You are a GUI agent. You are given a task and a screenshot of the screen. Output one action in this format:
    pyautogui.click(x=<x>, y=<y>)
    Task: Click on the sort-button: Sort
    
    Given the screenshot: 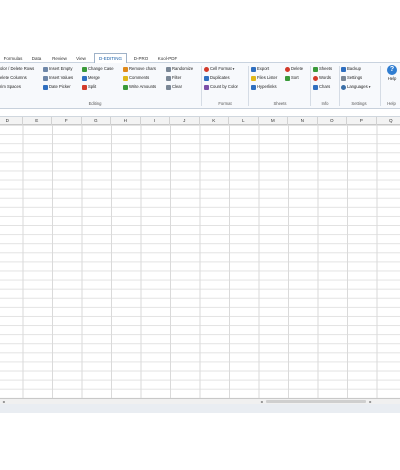 What is the action you would take?
    pyautogui.click(x=292, y=78)
    